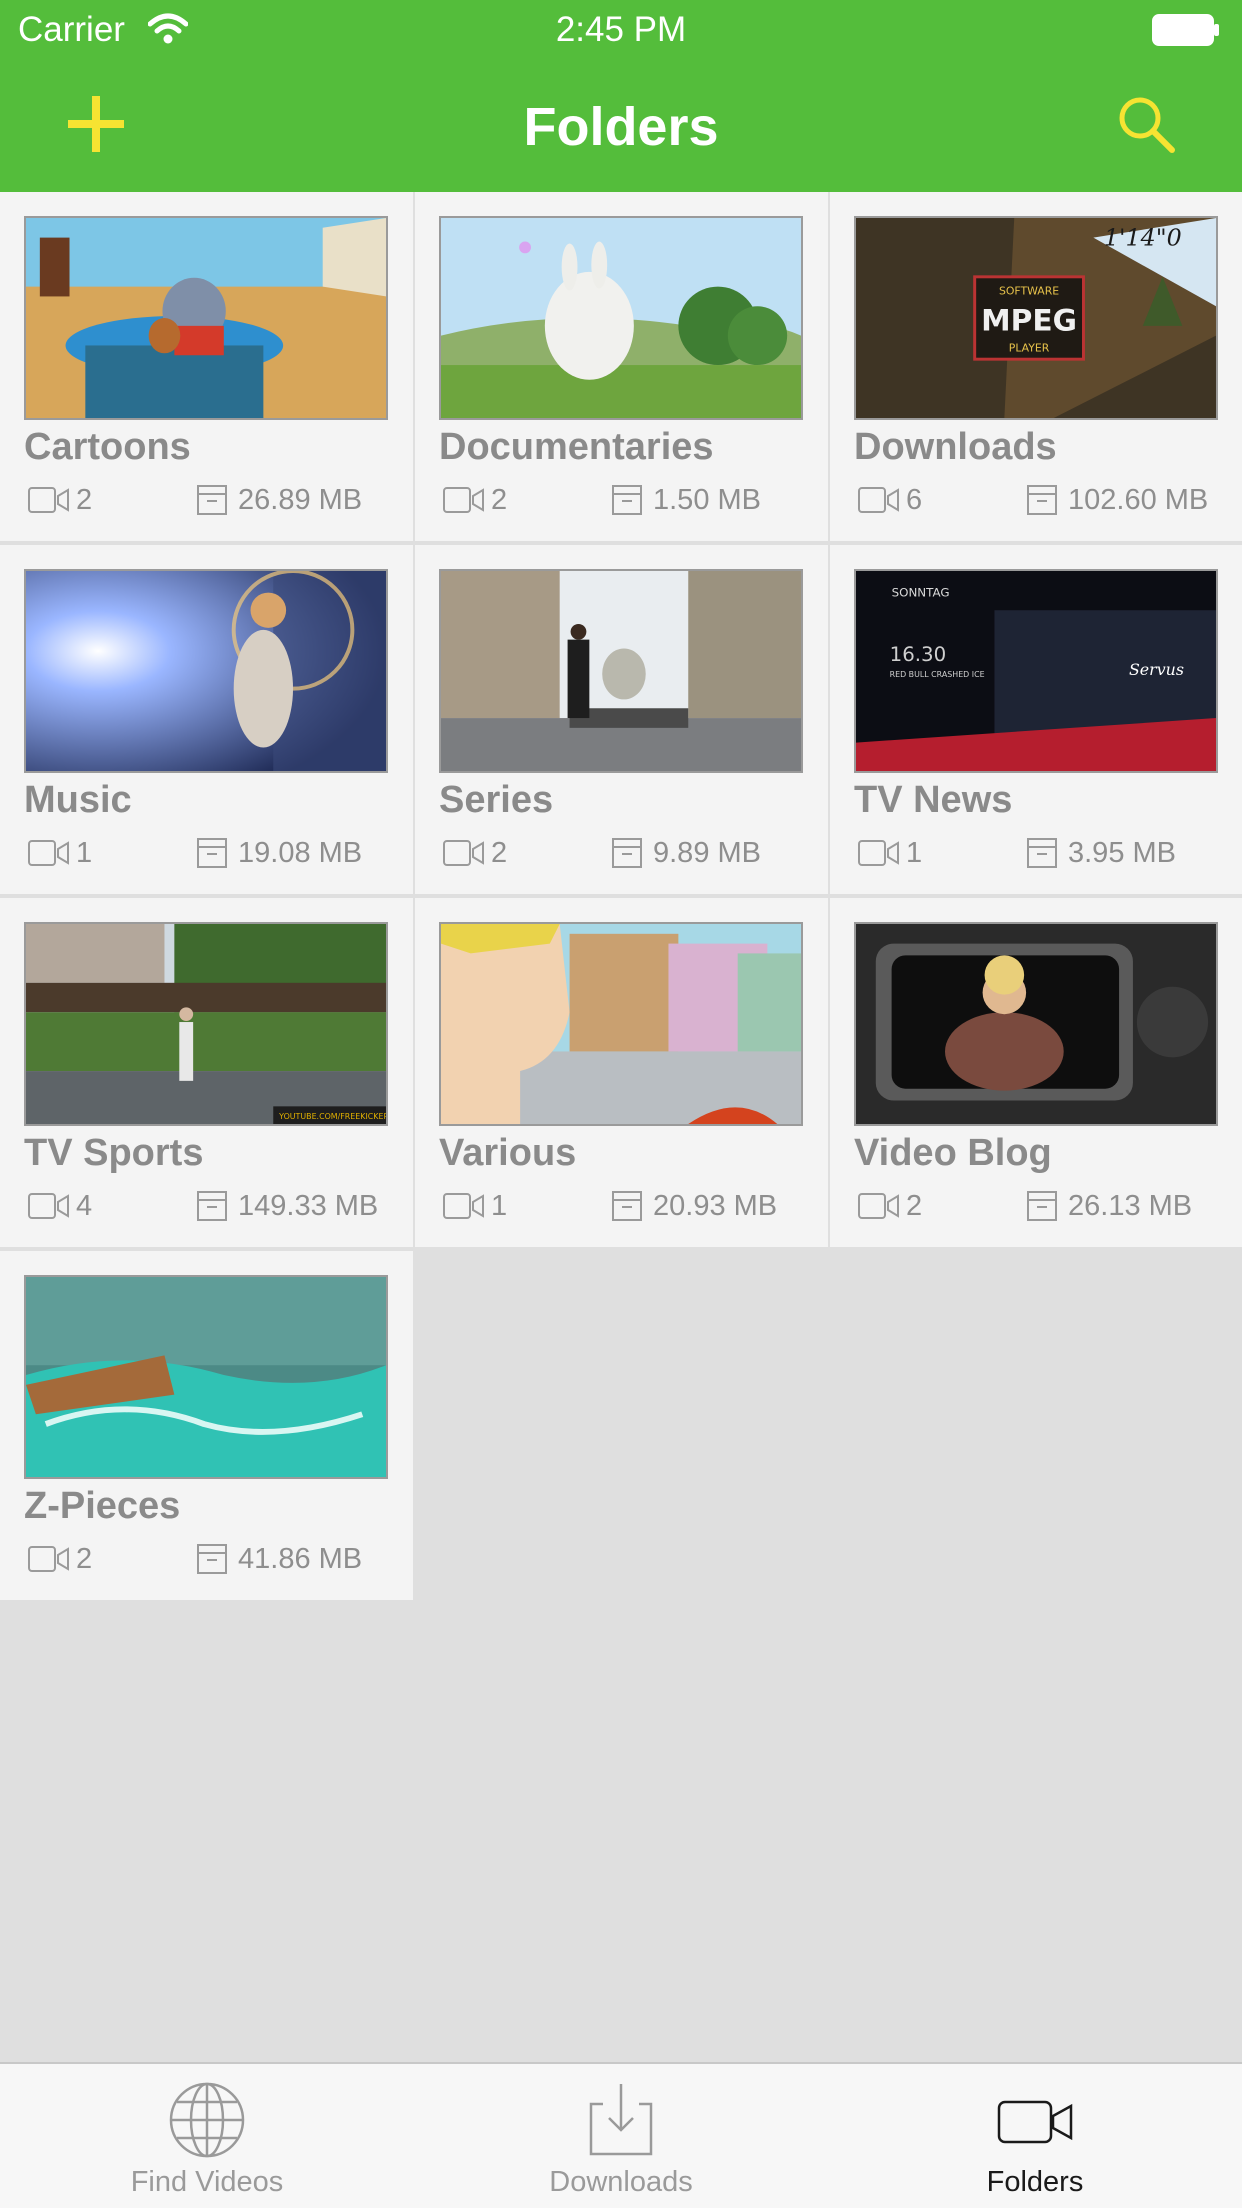 This screenshot has width=1242, height=2208. I want to click on folder-card-music: Music 1 19.08 MB, so click(206, 719).